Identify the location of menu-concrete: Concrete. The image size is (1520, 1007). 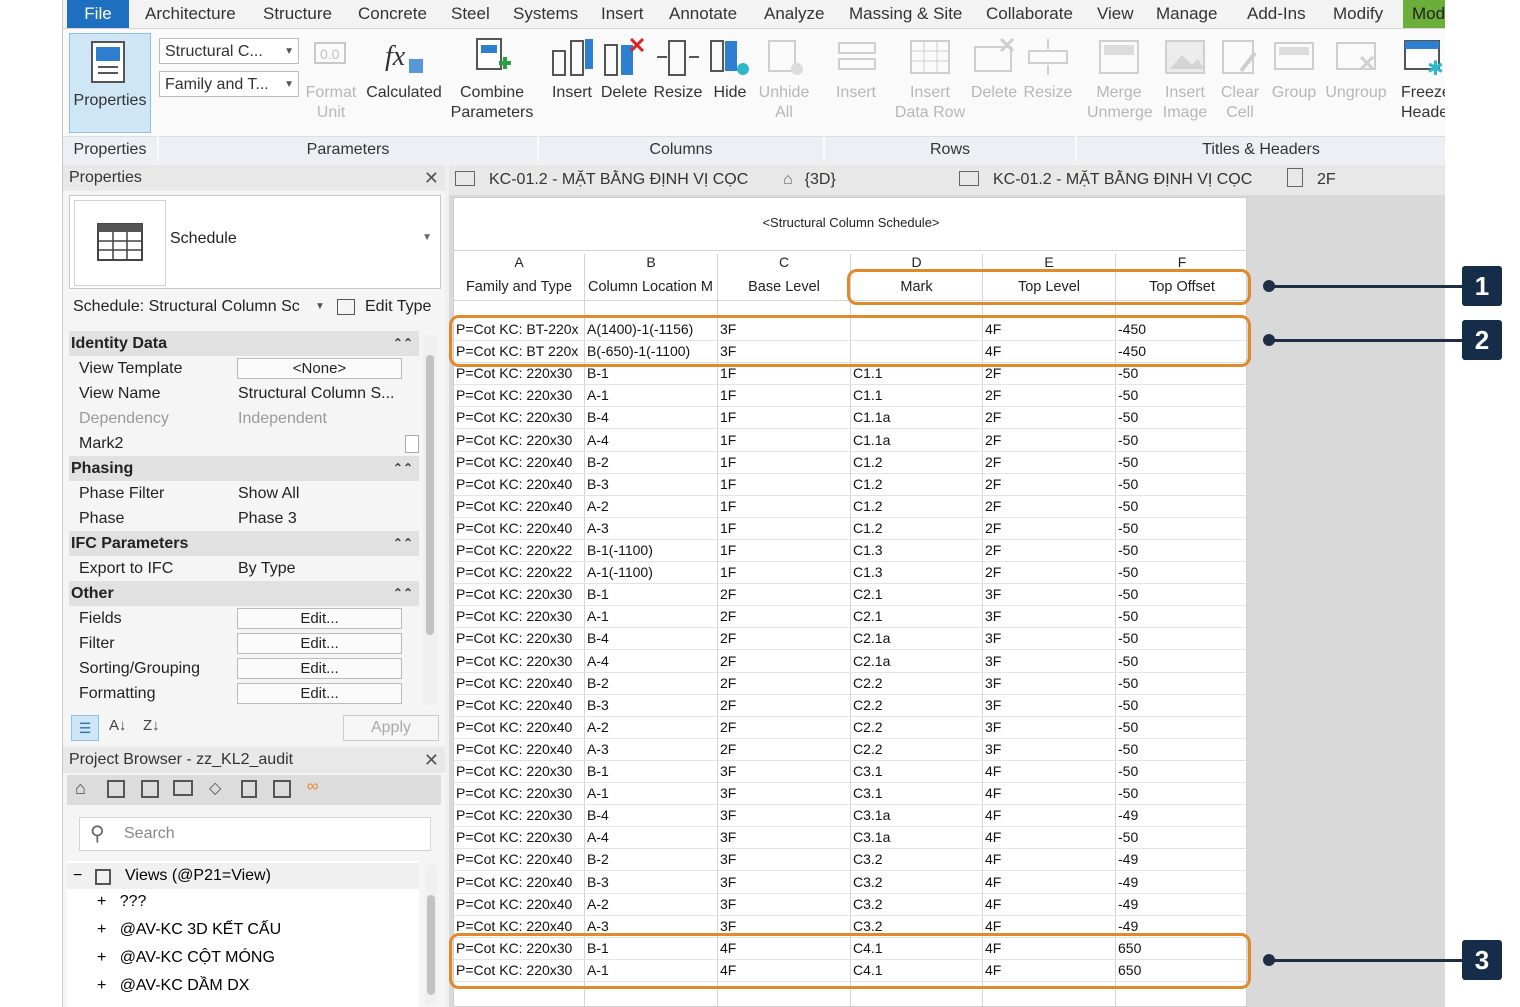
(392, 14).